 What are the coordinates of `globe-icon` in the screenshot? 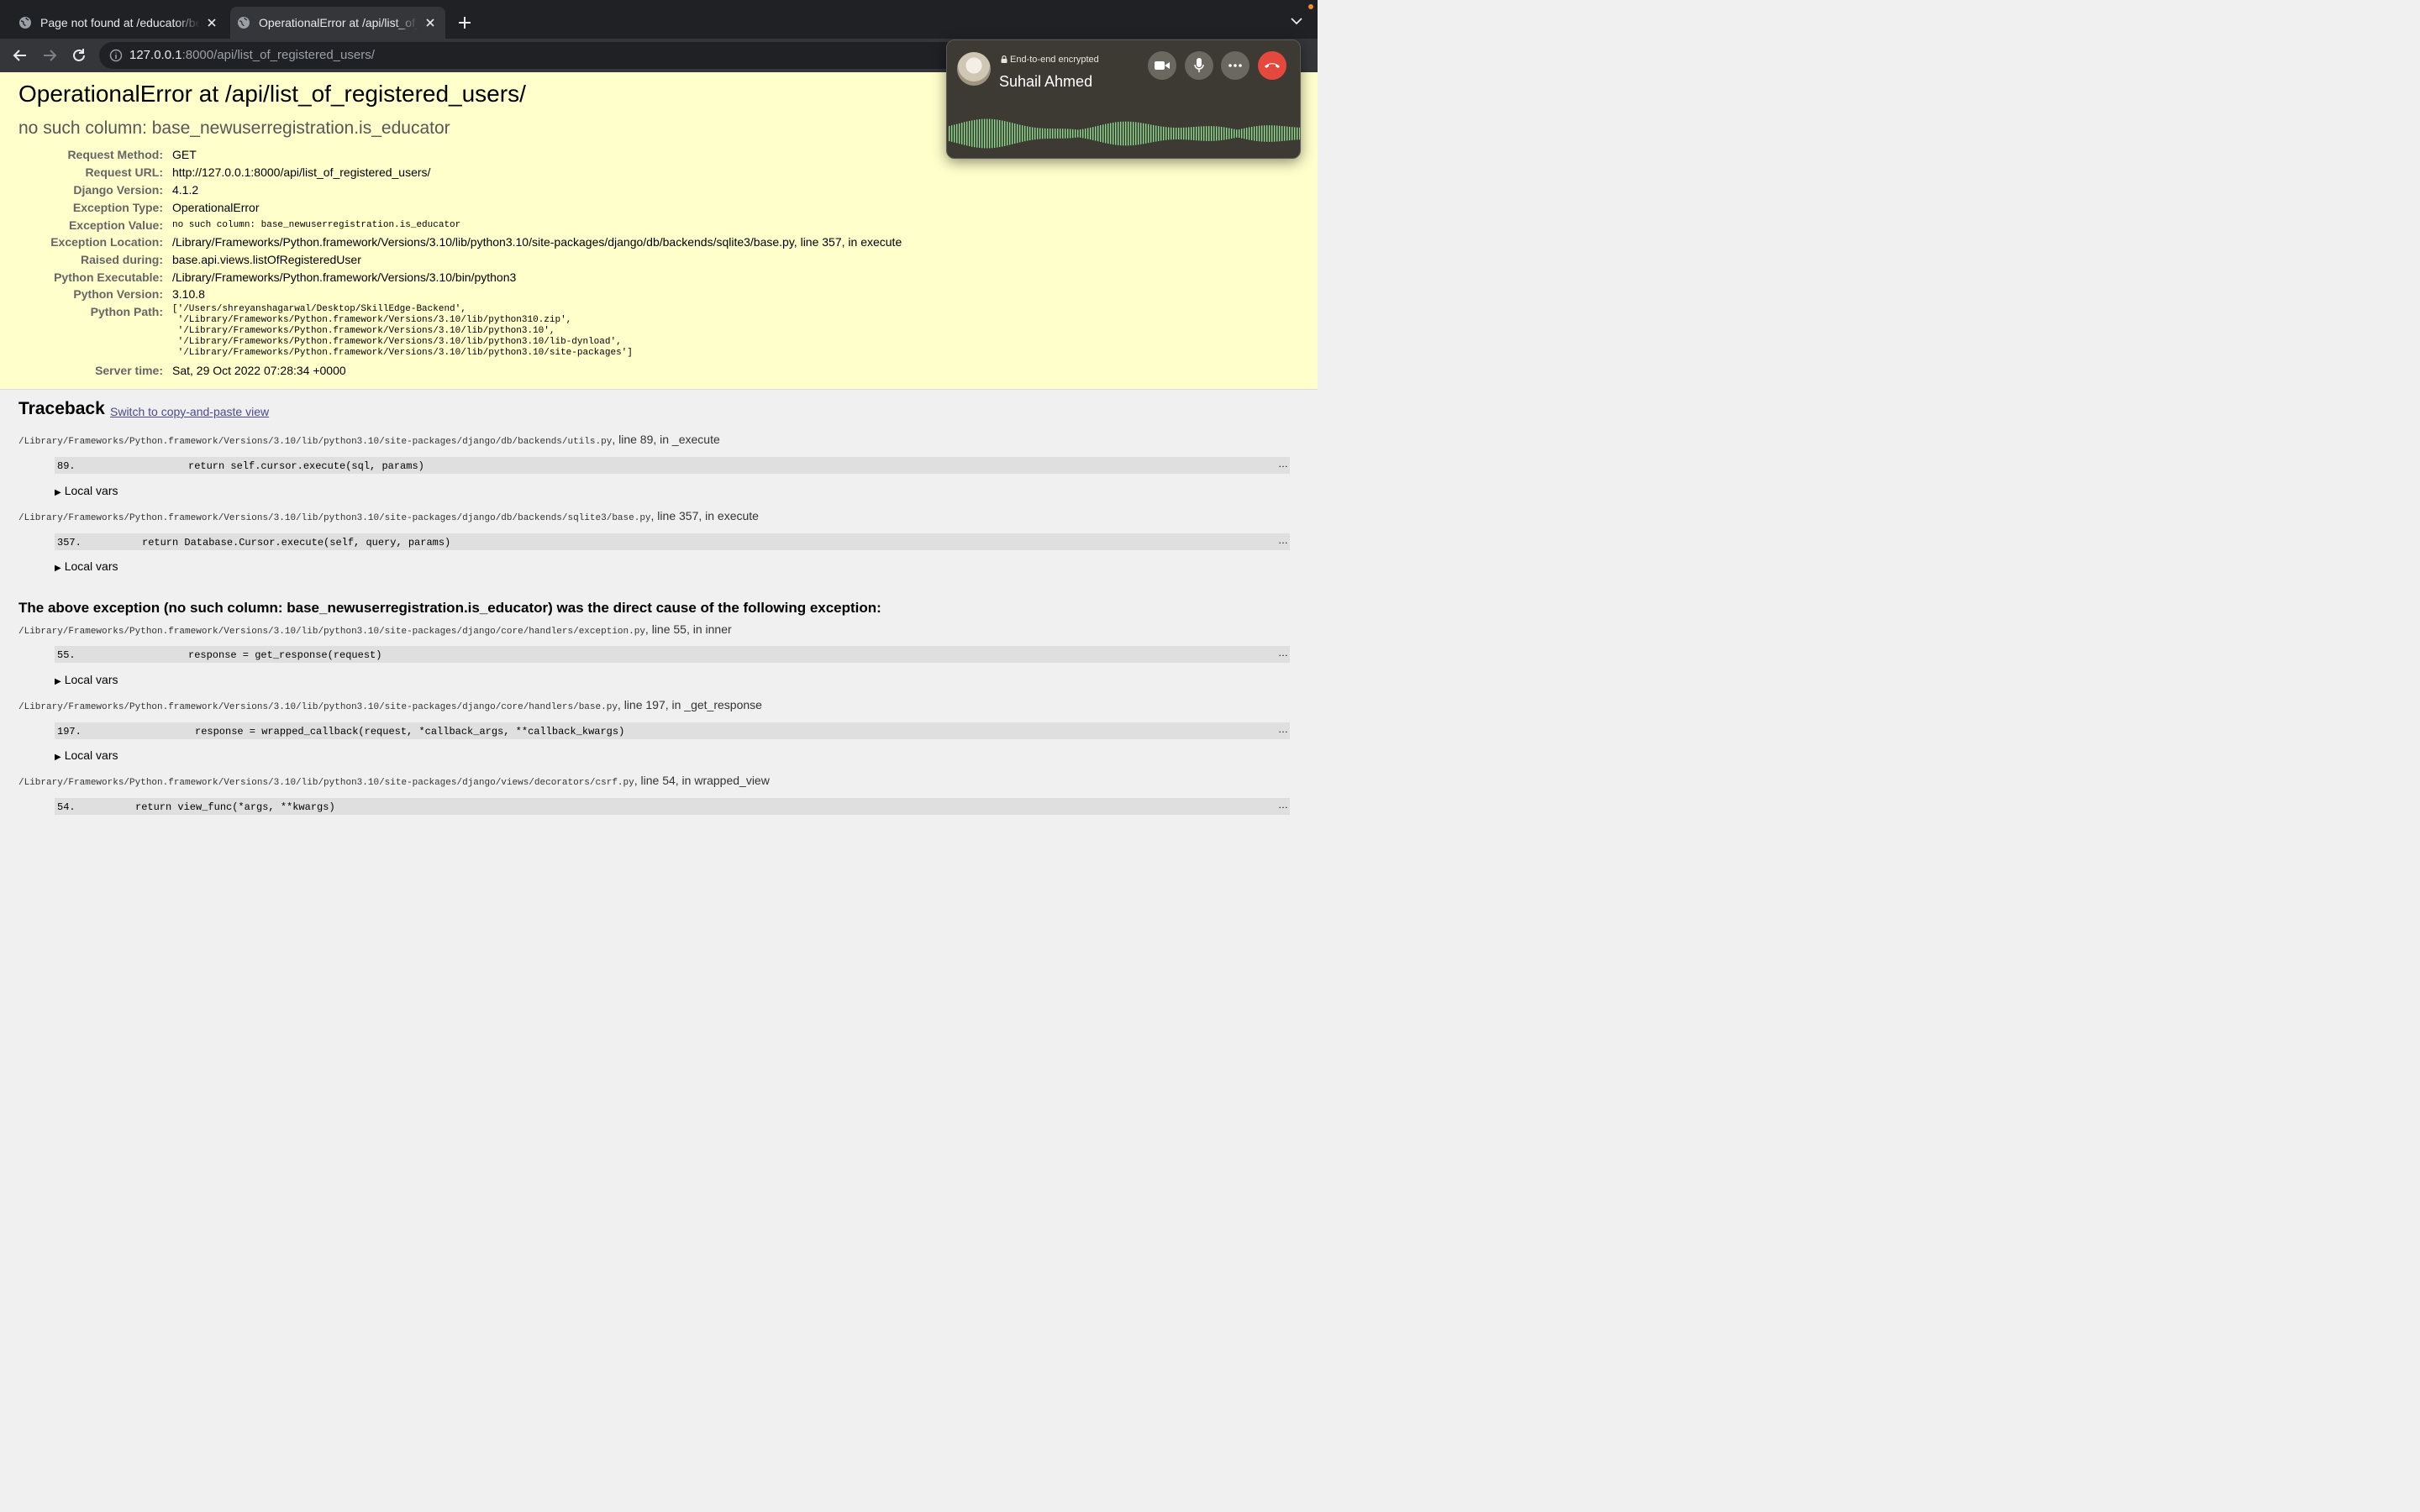 It's located at (244, 23).